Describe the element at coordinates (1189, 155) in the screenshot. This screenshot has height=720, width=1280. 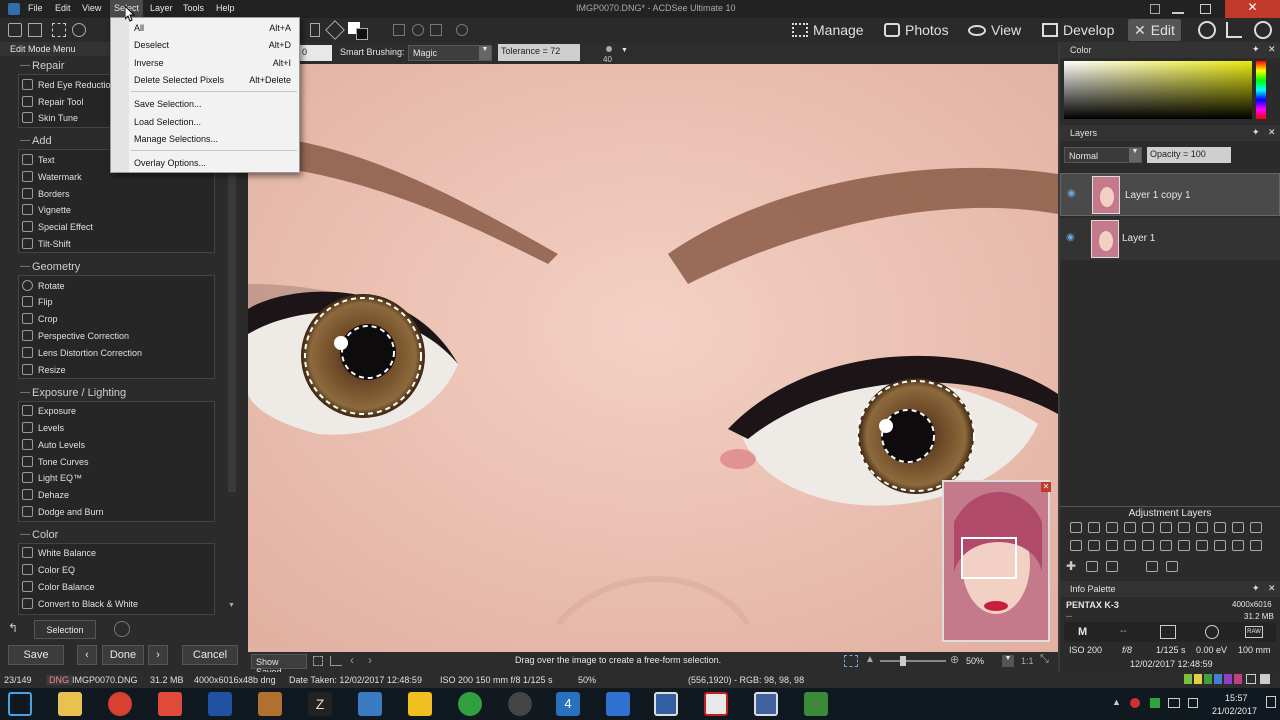
I see `opacity-slider: Opacity = 100` at that location.